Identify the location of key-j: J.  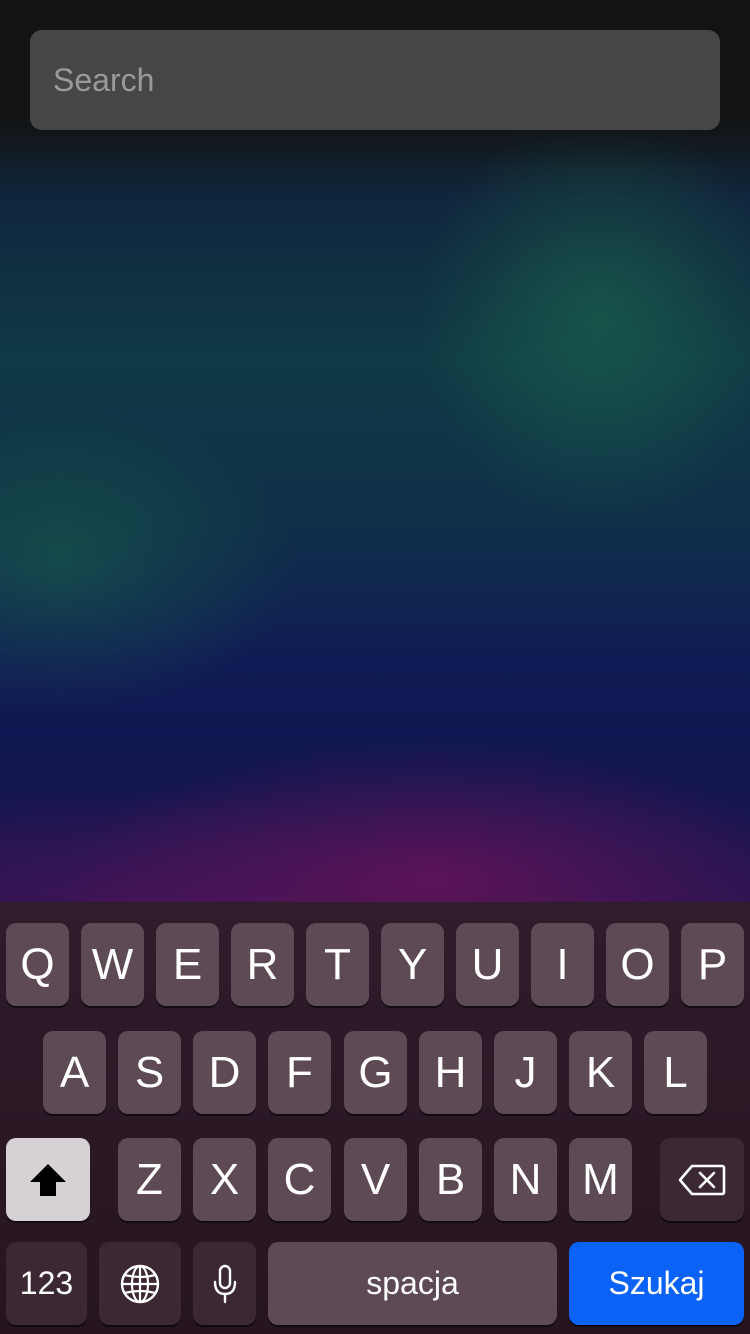
(525, 1072).